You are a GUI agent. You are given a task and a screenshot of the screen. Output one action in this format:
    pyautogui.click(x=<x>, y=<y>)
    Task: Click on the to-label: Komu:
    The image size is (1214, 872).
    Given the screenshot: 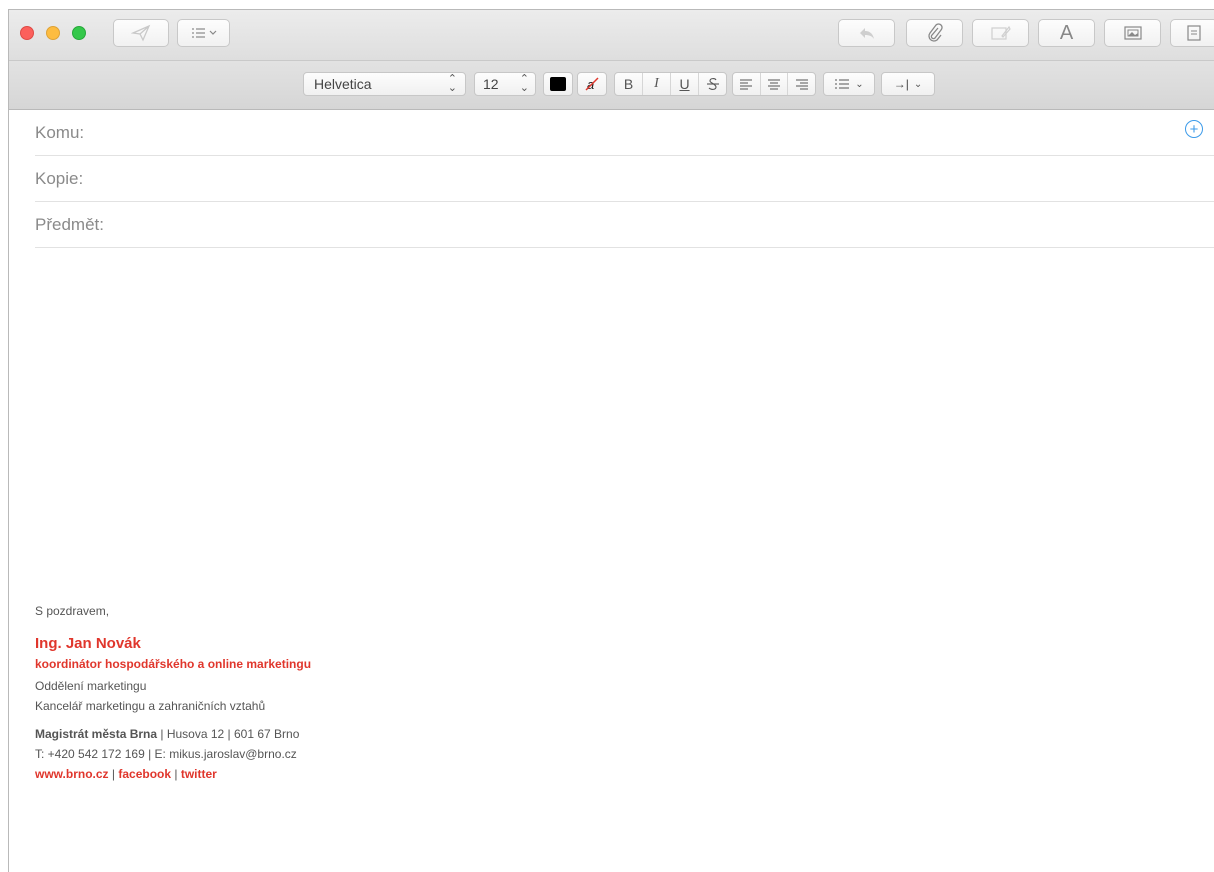 What is the action you would take?
    pyautogui.click(x=60, y=132)
    